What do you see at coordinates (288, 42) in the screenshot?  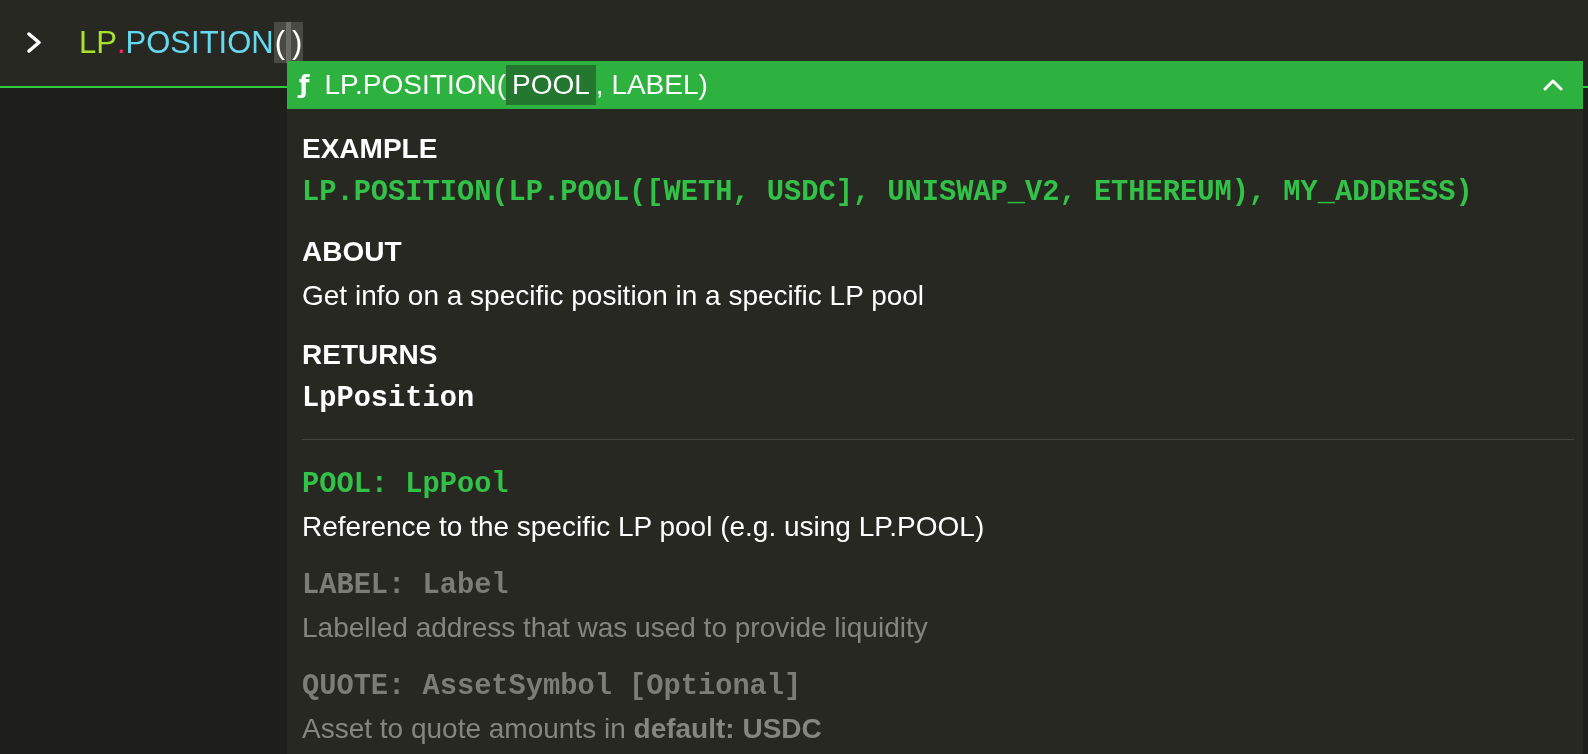 I see `text-cursor` at bounding box center [288, 42].